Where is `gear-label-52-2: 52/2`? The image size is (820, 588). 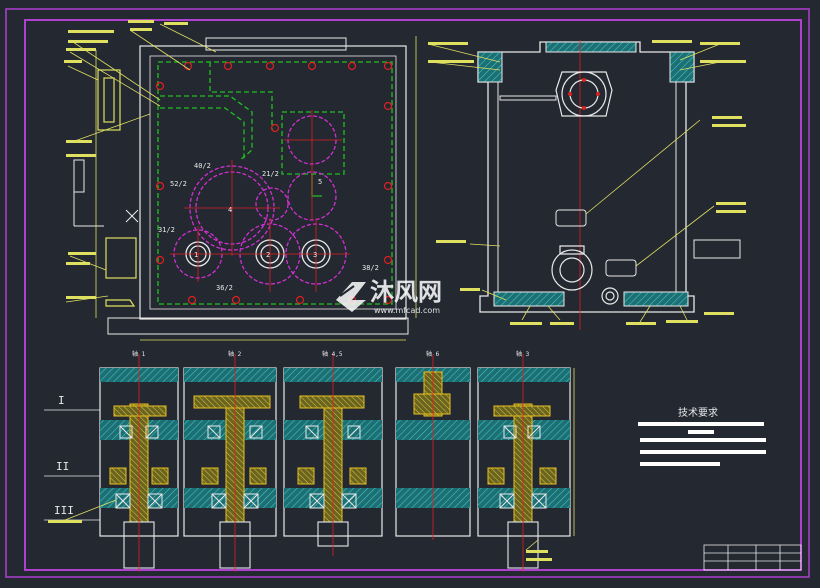 gear-label-52-2: 52/2 is located at coordinates (178, 184).